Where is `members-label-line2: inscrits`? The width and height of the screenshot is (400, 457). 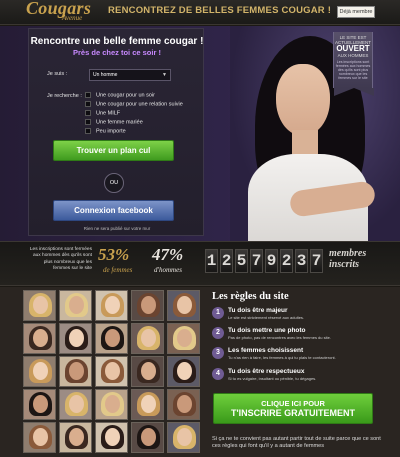 members-label-line2: inscrits is located at coordinates (344, 264).